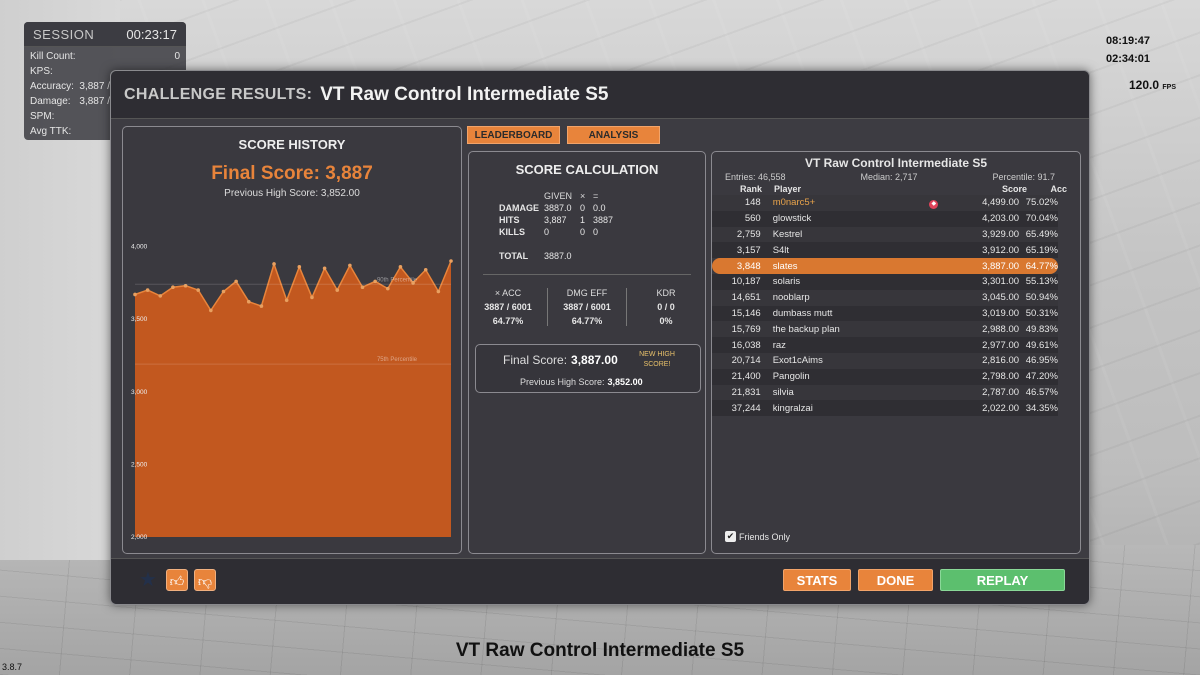  What do you see at coordinates (885, 376) in the screenshot?
I see `leaderboard-row: 21,400 Pangolin 2,798.00 47.20%` at bounding box center [885, 376].